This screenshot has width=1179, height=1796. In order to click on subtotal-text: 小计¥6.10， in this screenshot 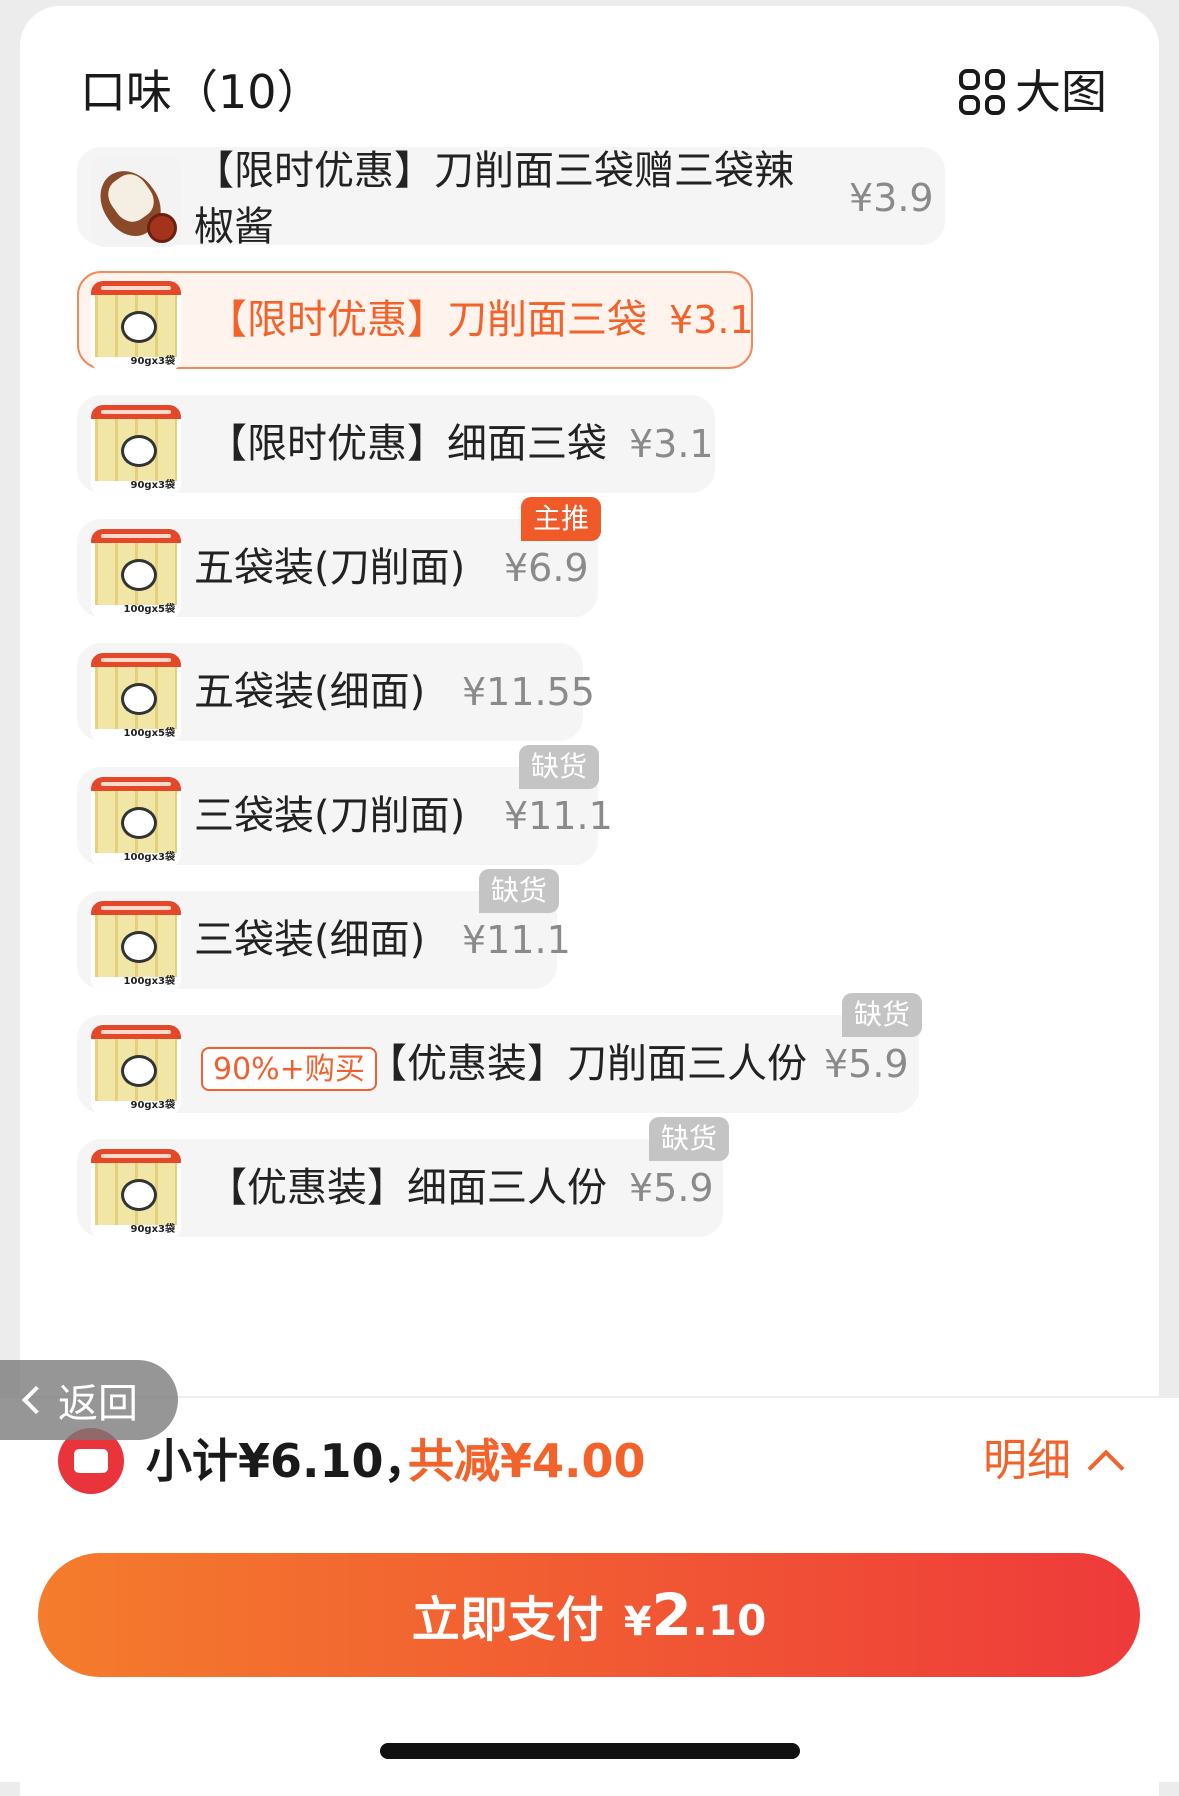, I will do `click(288, 1461)`.